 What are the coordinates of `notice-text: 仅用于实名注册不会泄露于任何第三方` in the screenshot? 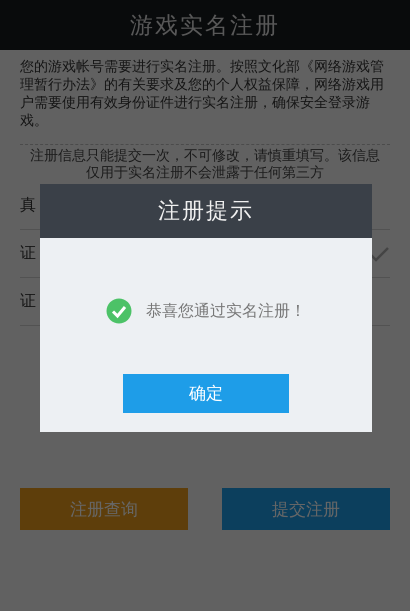 It's located at (205, 173).